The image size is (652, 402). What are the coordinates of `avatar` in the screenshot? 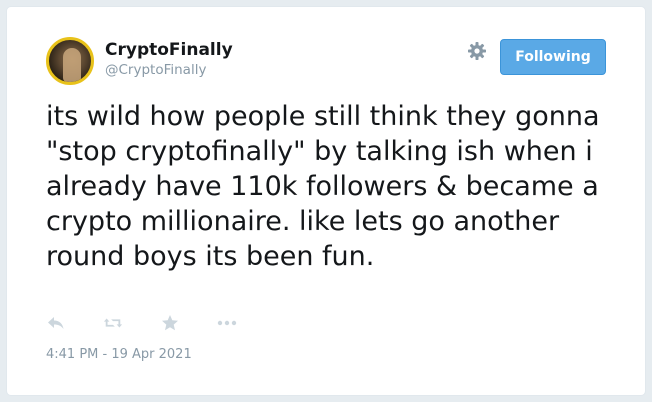 It's located at (70, 61).